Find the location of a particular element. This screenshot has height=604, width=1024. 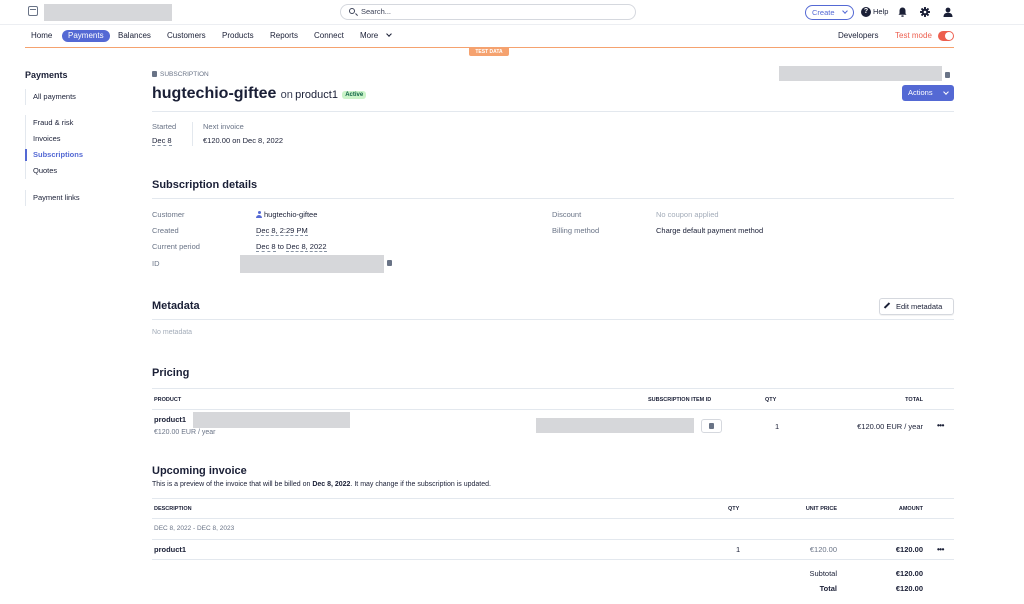

test-mode-label: Test mode is located at coordinates (913, 35).